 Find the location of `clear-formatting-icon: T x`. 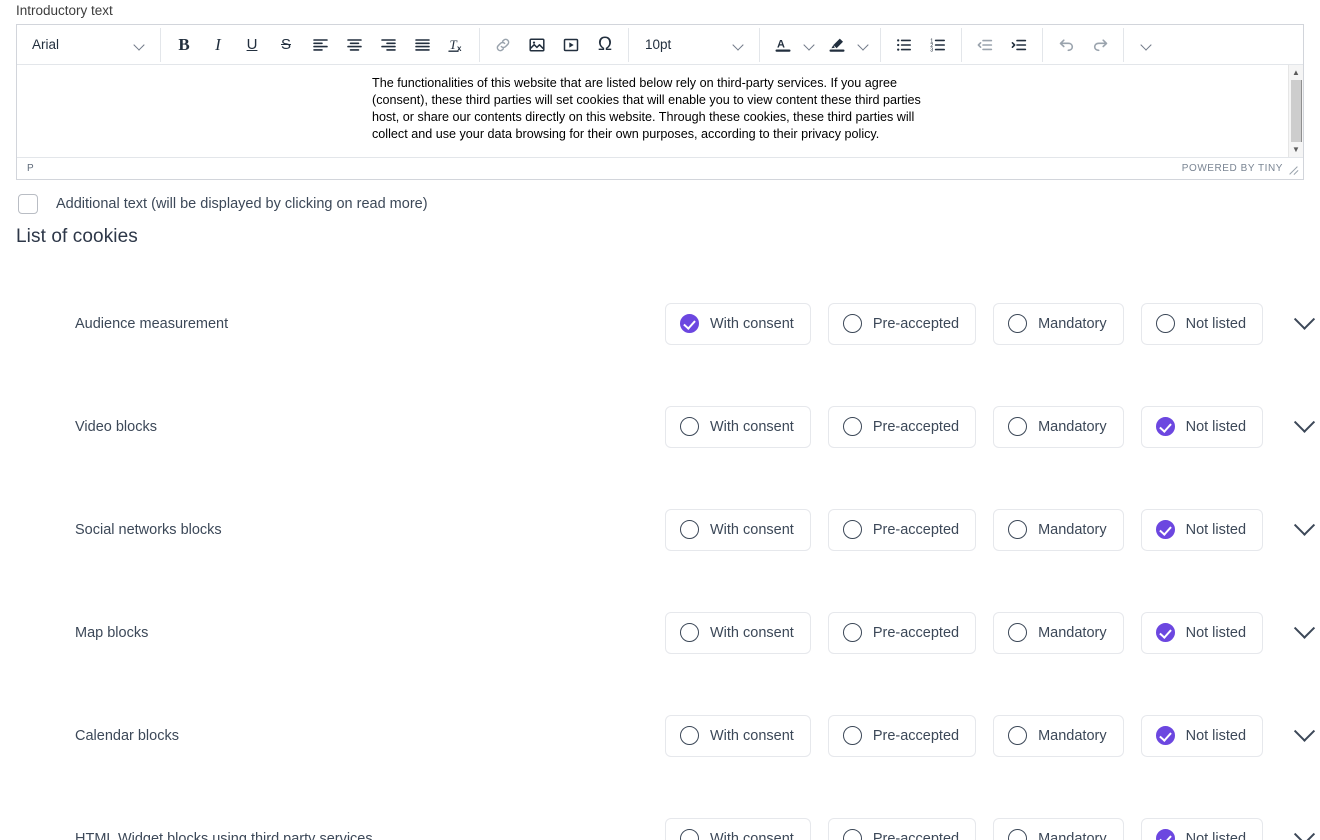

clear-formatting-icon: T x is located at coordinates (456, 45).